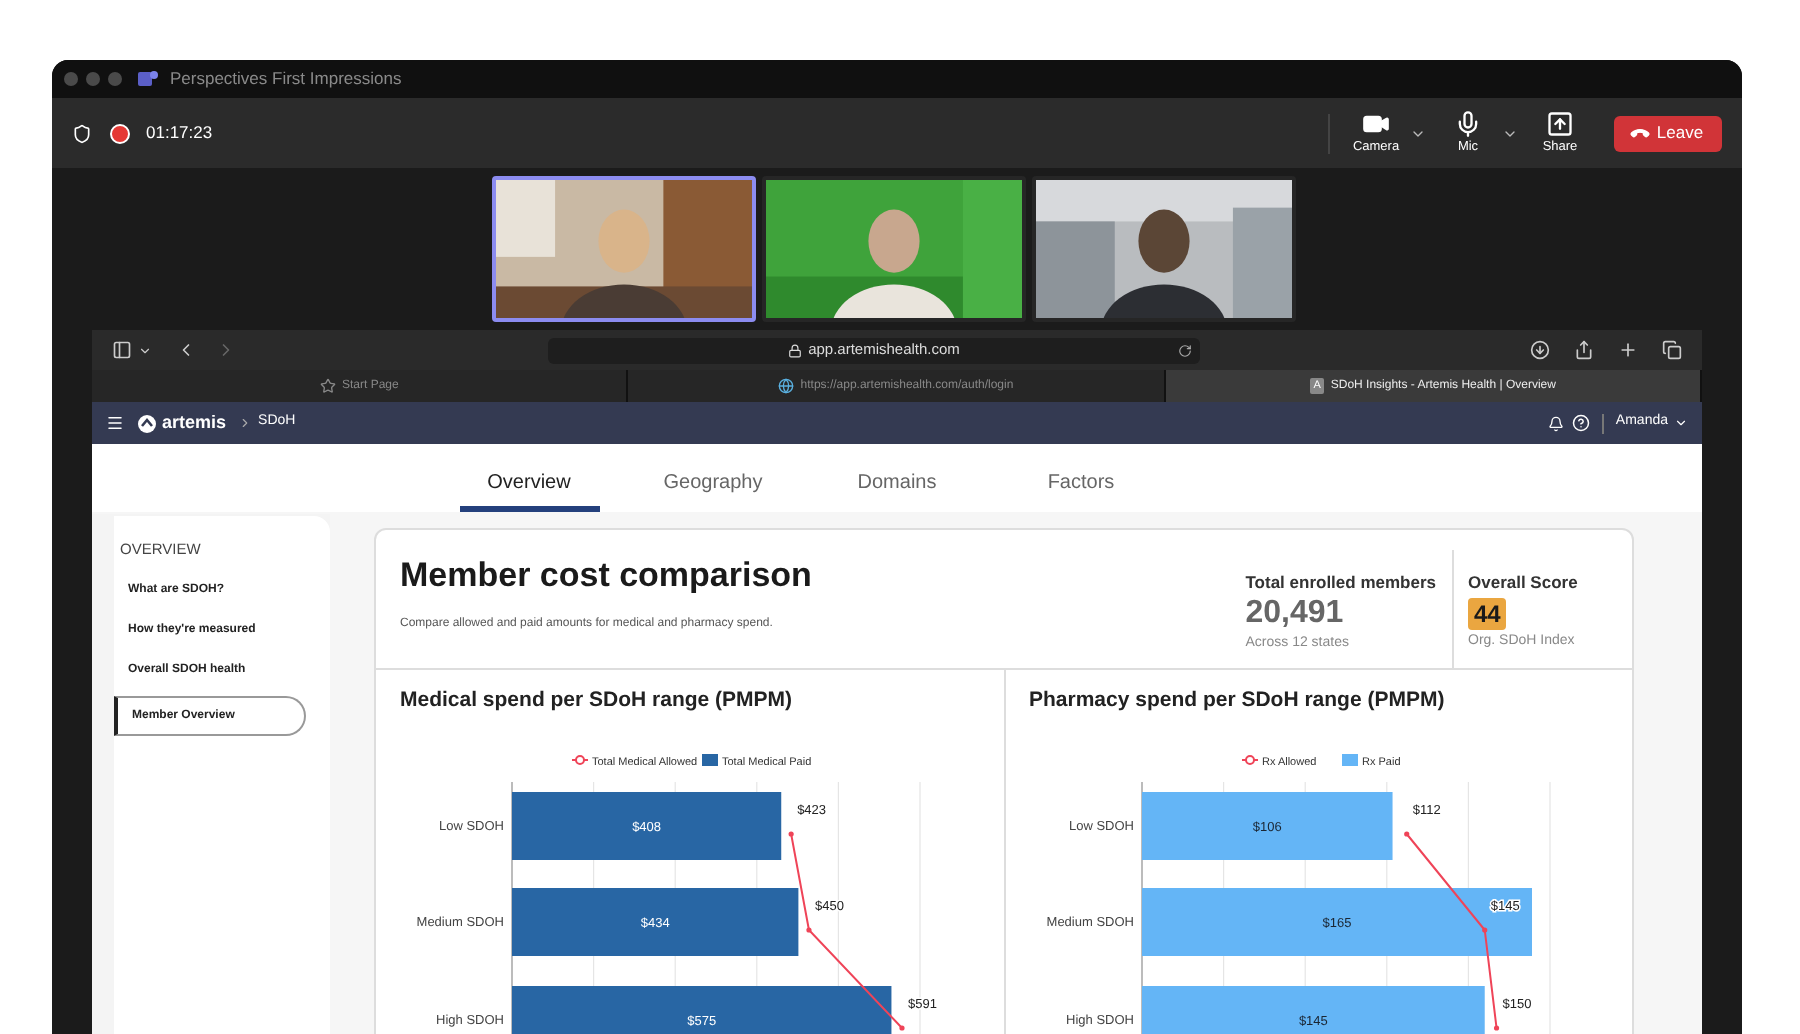 The image size is (1800, 1034). I want to click on lock-icon, so click(795, 350).